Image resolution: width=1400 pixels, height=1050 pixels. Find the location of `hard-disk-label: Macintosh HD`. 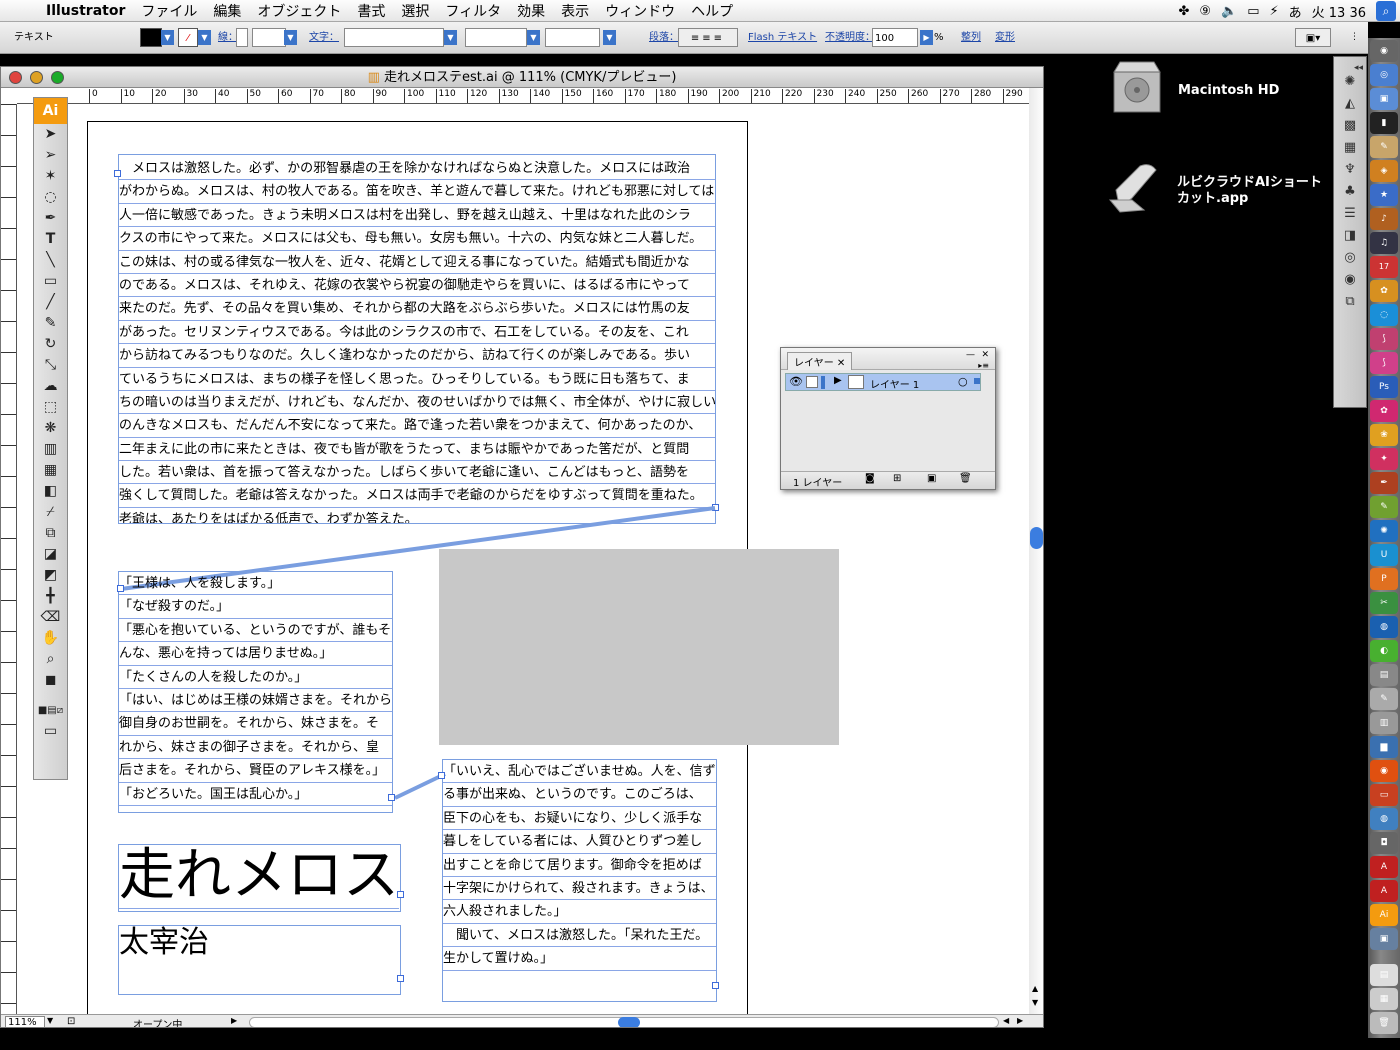

hard-disk-label: Macintosh HD is located at coordinates (1228, 90).